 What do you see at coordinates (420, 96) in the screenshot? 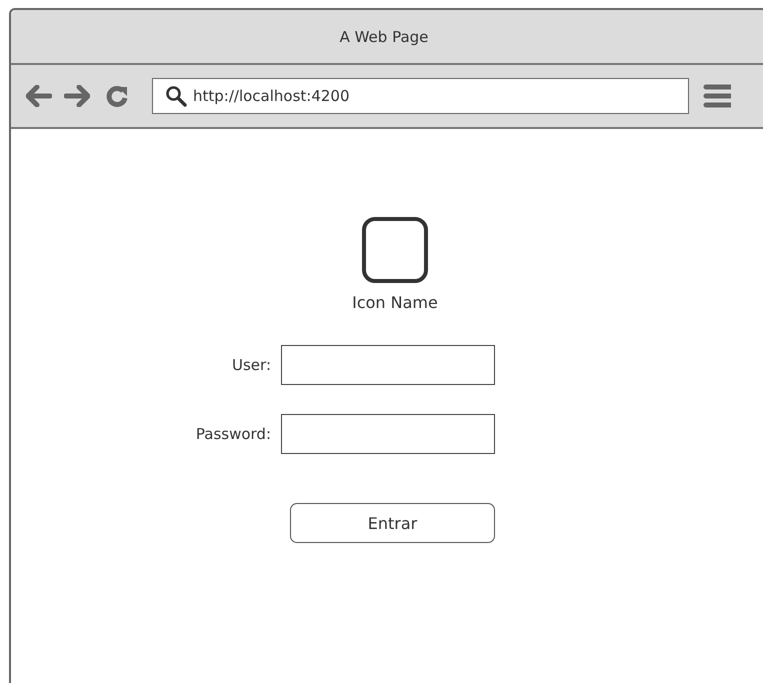
I see `address-field: http://localhost:4200` at bounding box center [420, 96].